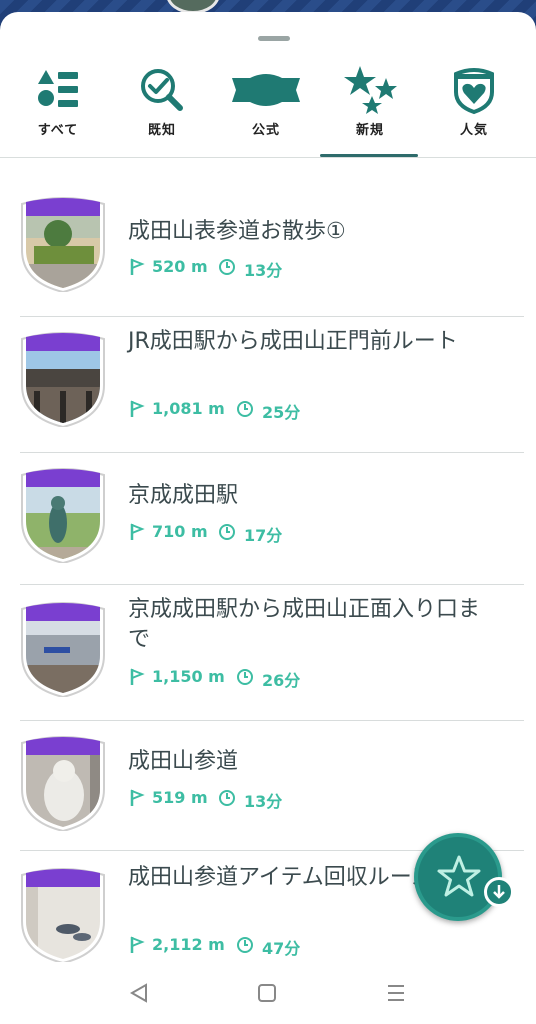  Describe the element at coordinates (161, 130) in the screenshot. I see `tab-label: 既知` at that location.